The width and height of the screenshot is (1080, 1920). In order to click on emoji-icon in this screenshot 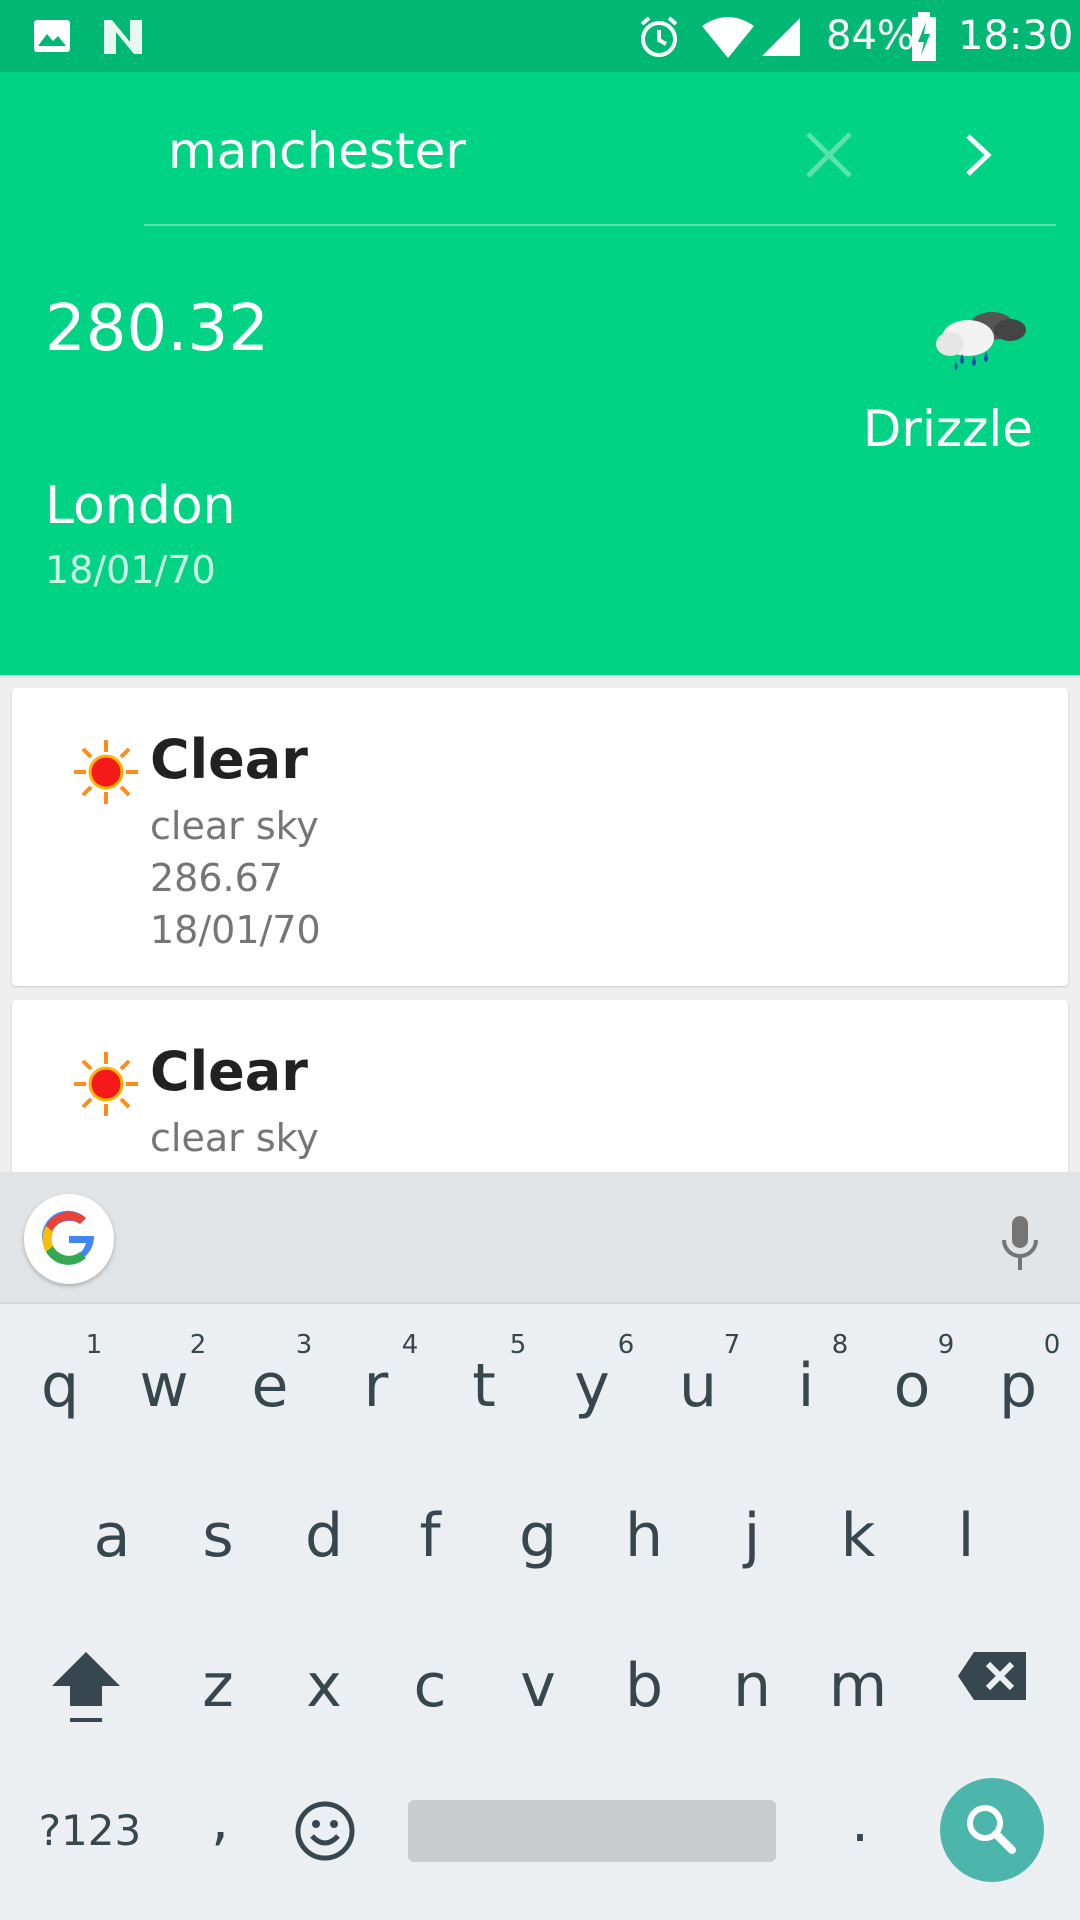, I will do `click(325, 1831)`.